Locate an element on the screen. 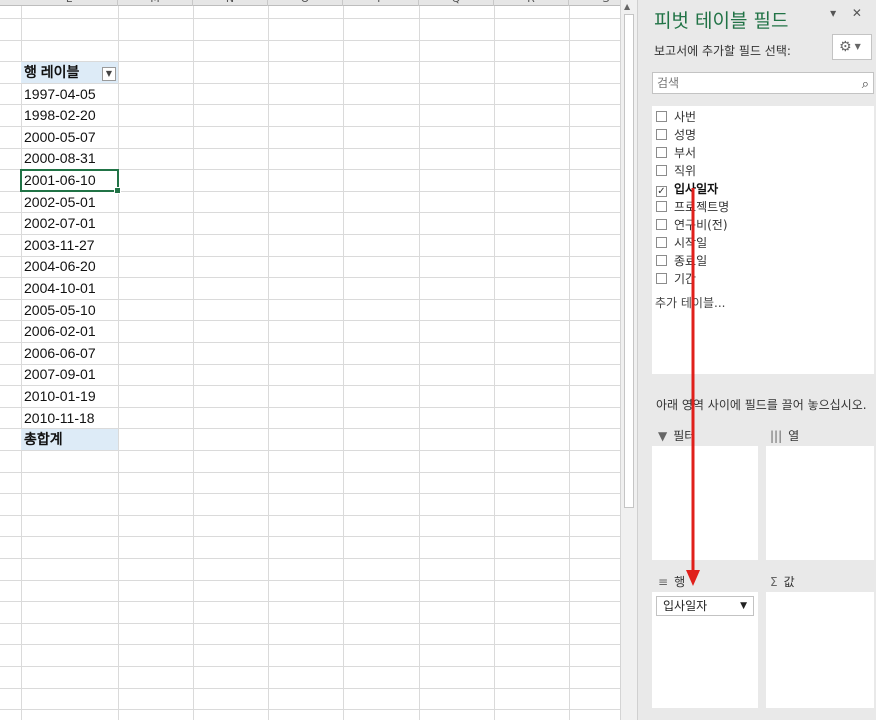  scrollbar-thumb is located at coordinates (629, 261).